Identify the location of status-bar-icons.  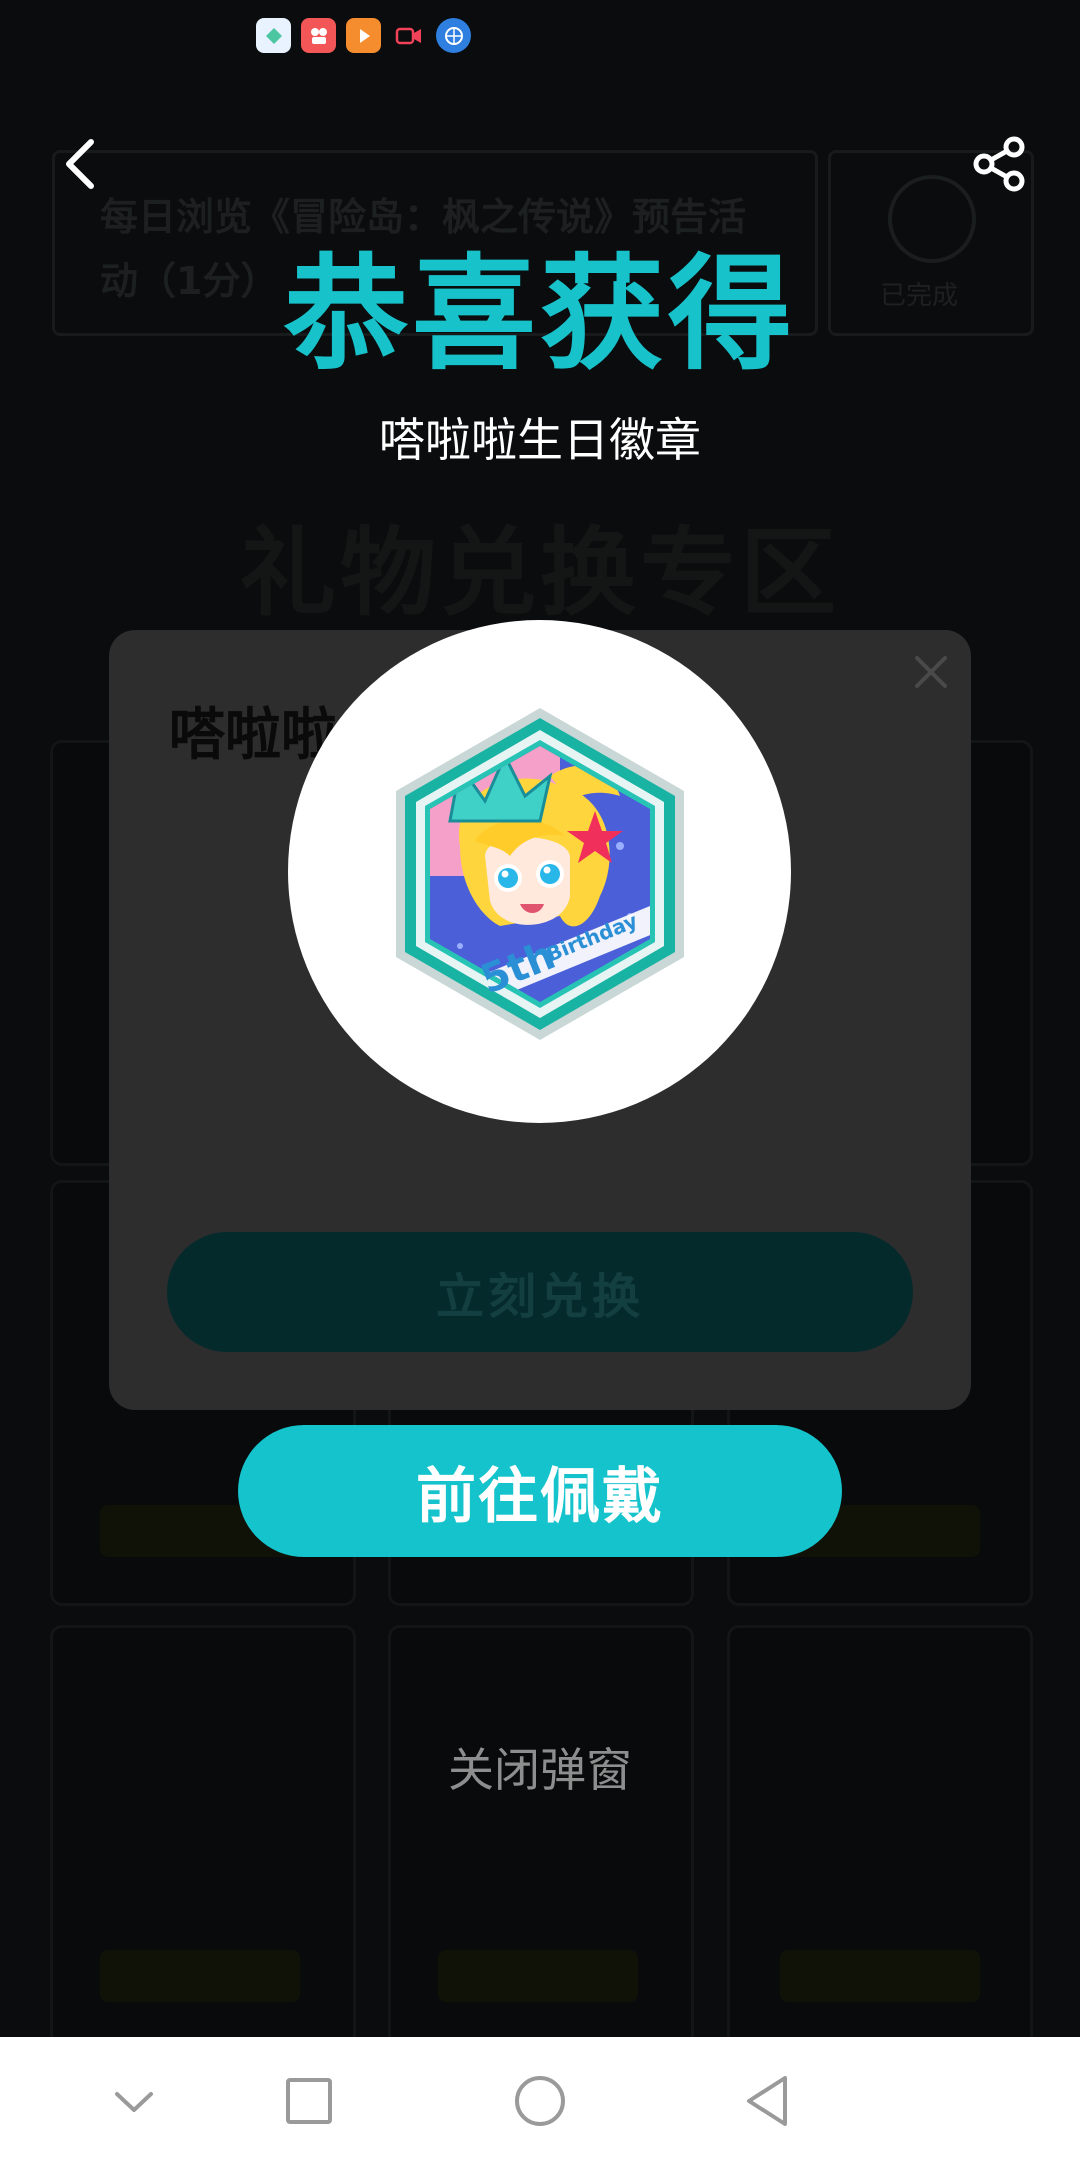
(363, 35).